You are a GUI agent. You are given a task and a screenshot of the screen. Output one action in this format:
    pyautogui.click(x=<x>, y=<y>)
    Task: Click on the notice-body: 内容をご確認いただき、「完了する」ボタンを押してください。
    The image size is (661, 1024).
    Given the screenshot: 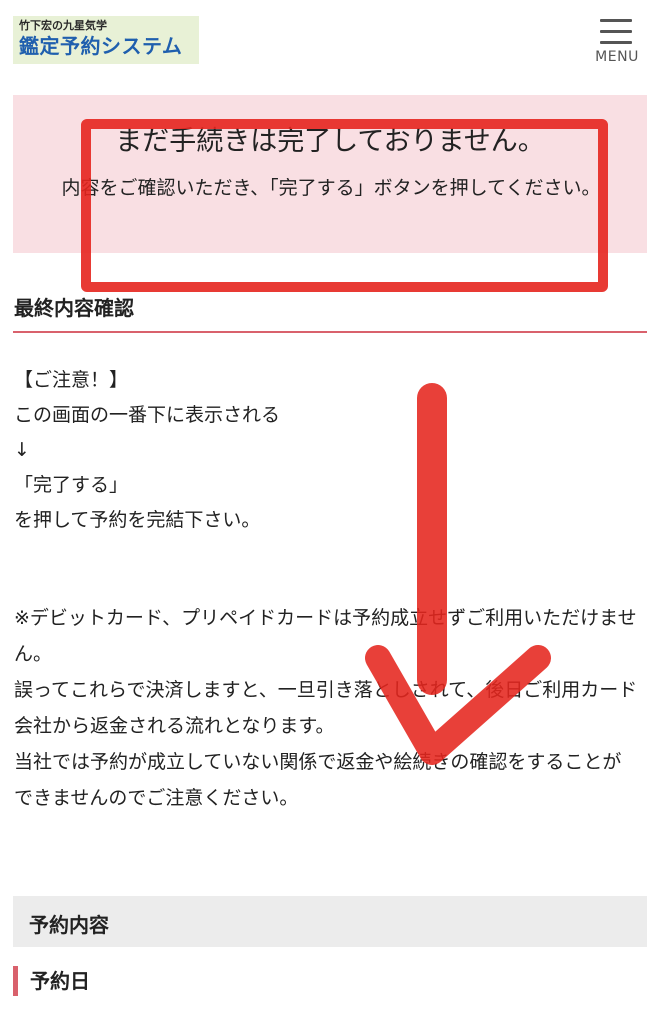 What is the action you would take?
    pyautogui.click(x=331, y=188)
    